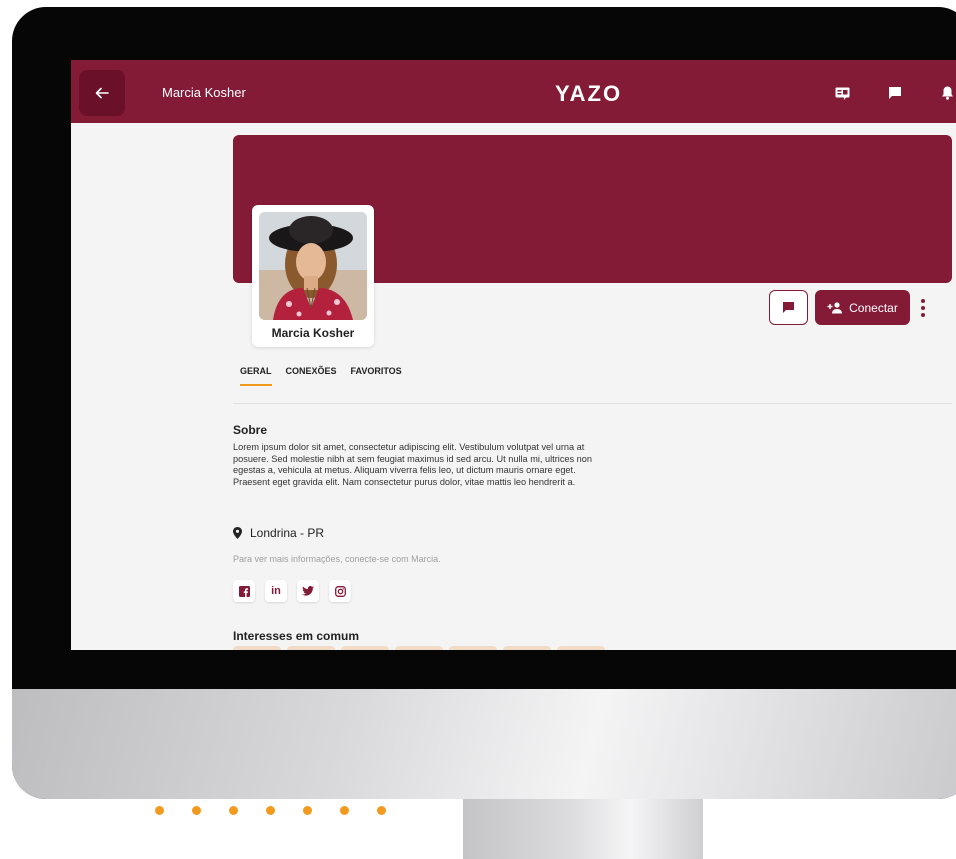 This screenshot has width=956, height=859. I want to click on tab-geral: GERAL, so click(256, 376).